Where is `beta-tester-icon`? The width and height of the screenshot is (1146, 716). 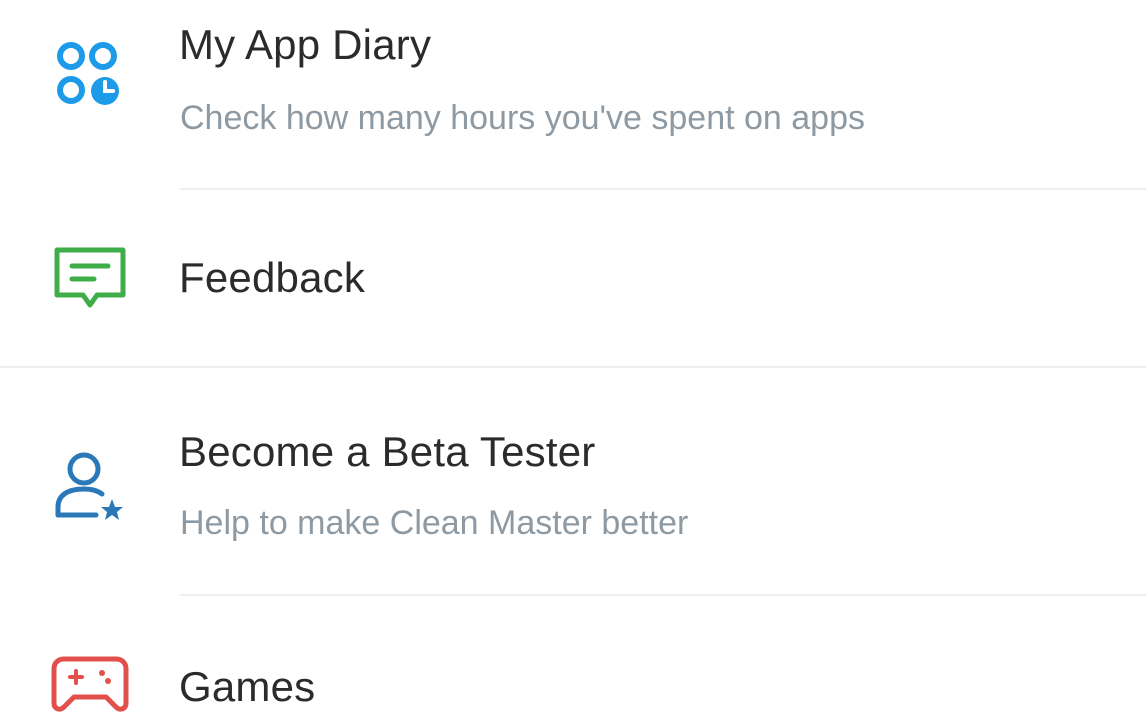 beta-tester-icon is located at coordinates (90, 485).